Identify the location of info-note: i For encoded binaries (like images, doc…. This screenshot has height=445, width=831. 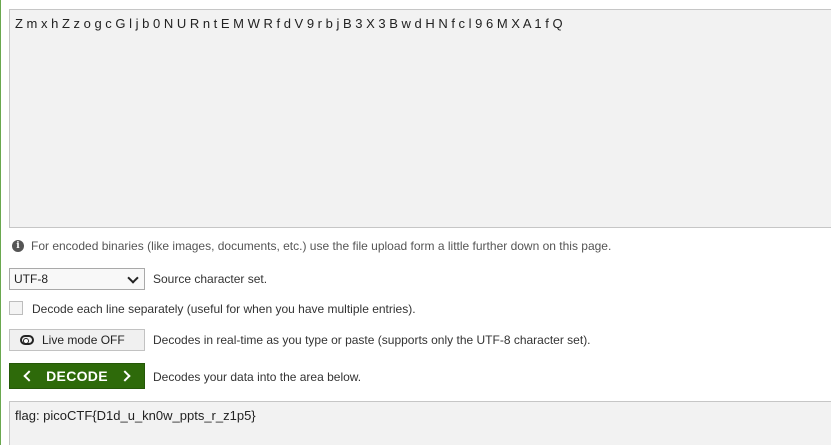
(311, 246).